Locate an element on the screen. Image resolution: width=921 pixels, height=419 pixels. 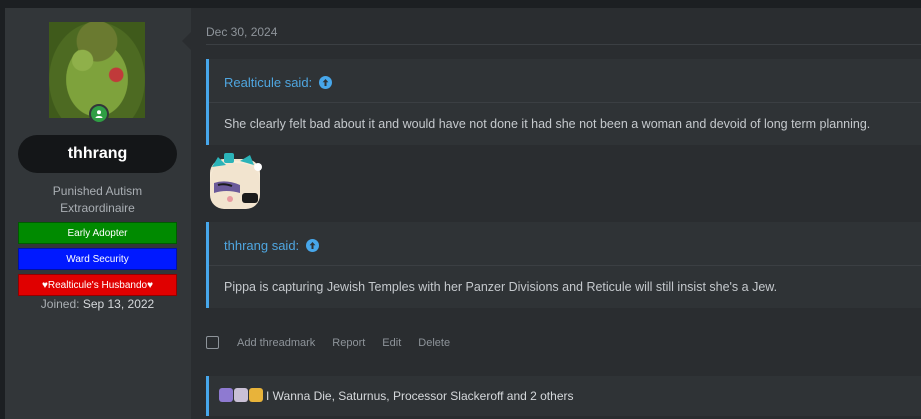
edit-link: Edit is located at coordinates (391, 343).